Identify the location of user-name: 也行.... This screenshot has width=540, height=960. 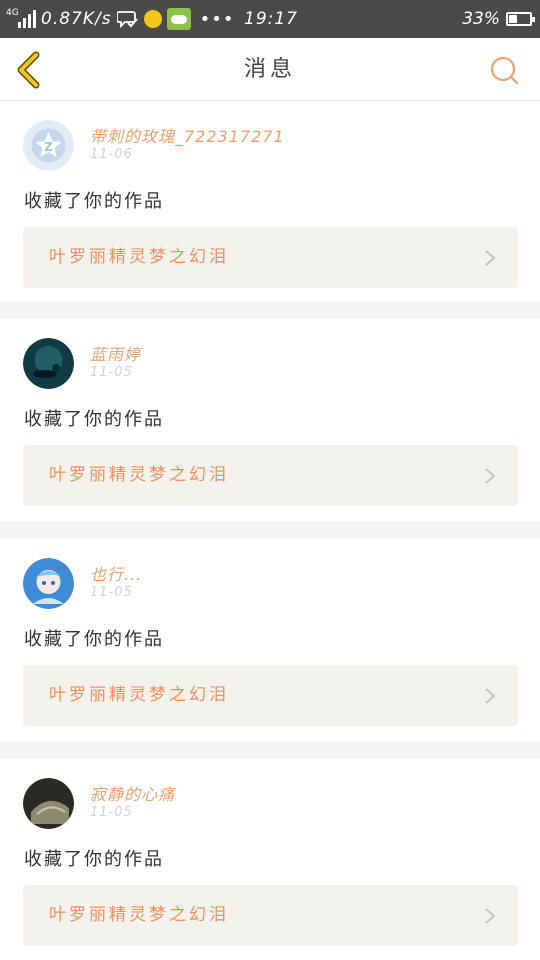
(116, 573).